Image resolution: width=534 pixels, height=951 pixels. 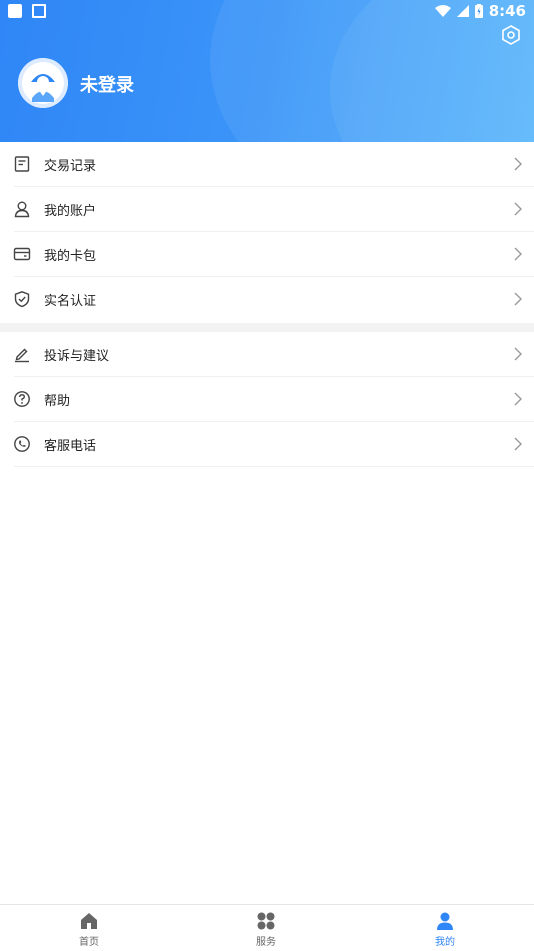 I want to click on user-icon, so click(x=22, y=209).